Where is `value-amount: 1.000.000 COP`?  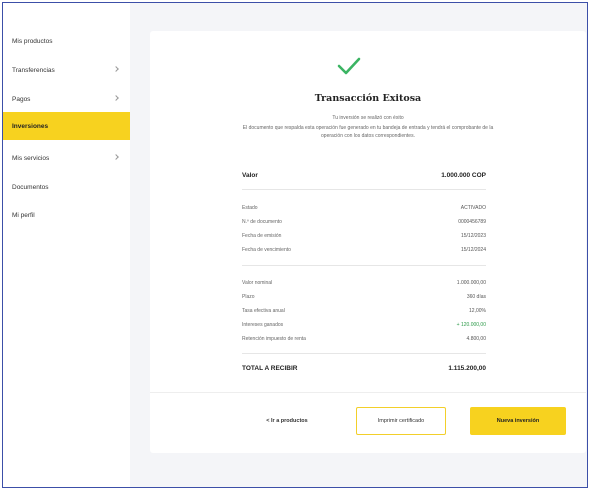 value-amount: 1.000.000 COP is located at coordinates (463, 175).